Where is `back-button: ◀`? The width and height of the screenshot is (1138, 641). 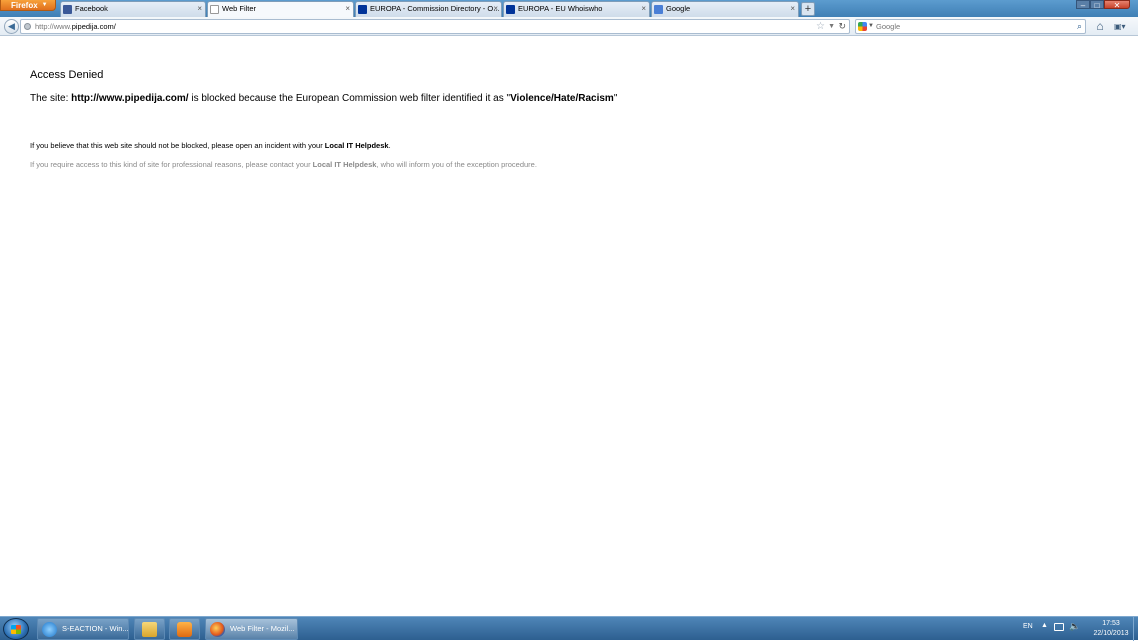 back-button: ◀ is located at coordinates (11, 26).